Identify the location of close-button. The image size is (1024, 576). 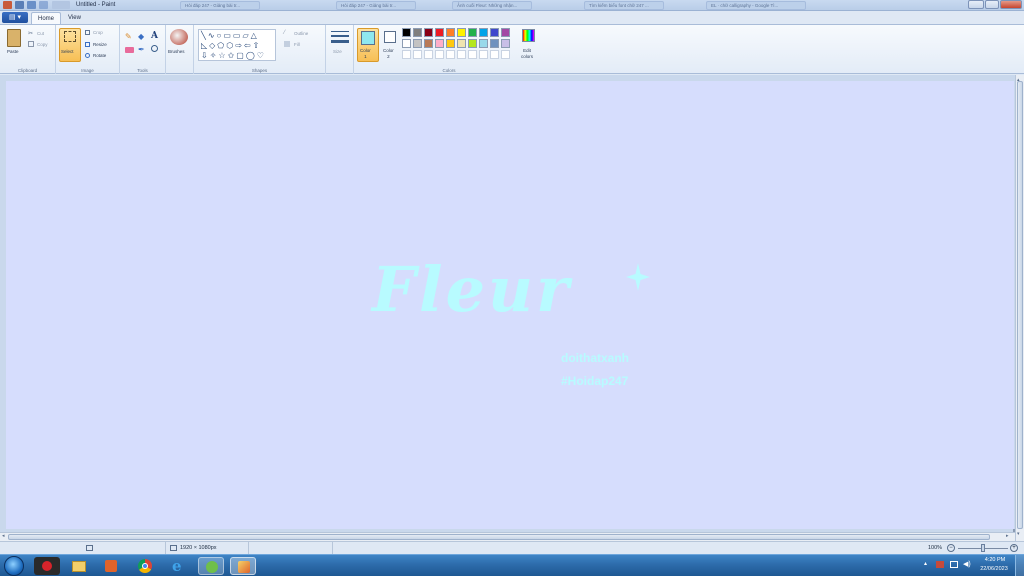
(1011, 4).